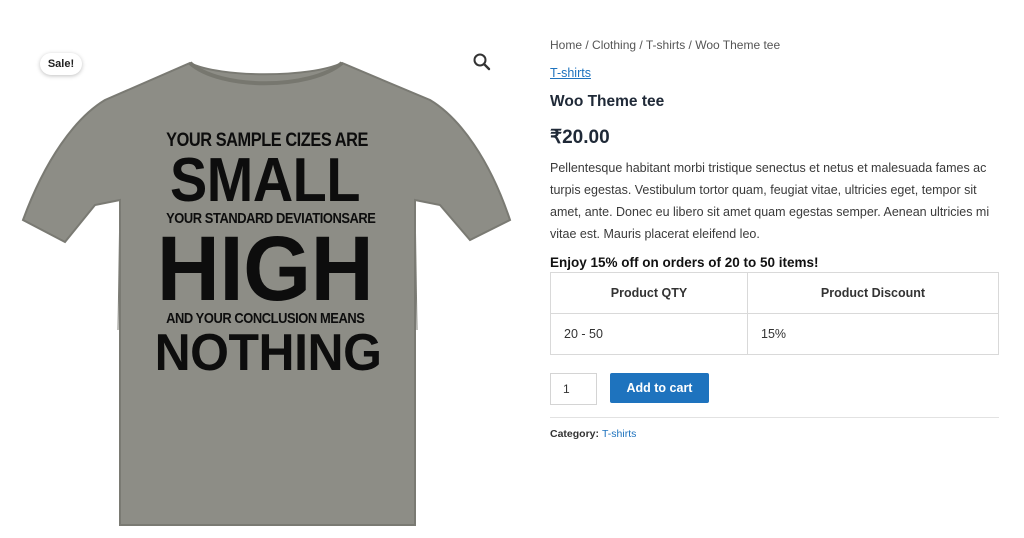 This screenshot has width=1024, height=538. What do you see at coordinates (573, 389) in the screenshot?
I see `quantity-input` at bounding box center [573, 389].